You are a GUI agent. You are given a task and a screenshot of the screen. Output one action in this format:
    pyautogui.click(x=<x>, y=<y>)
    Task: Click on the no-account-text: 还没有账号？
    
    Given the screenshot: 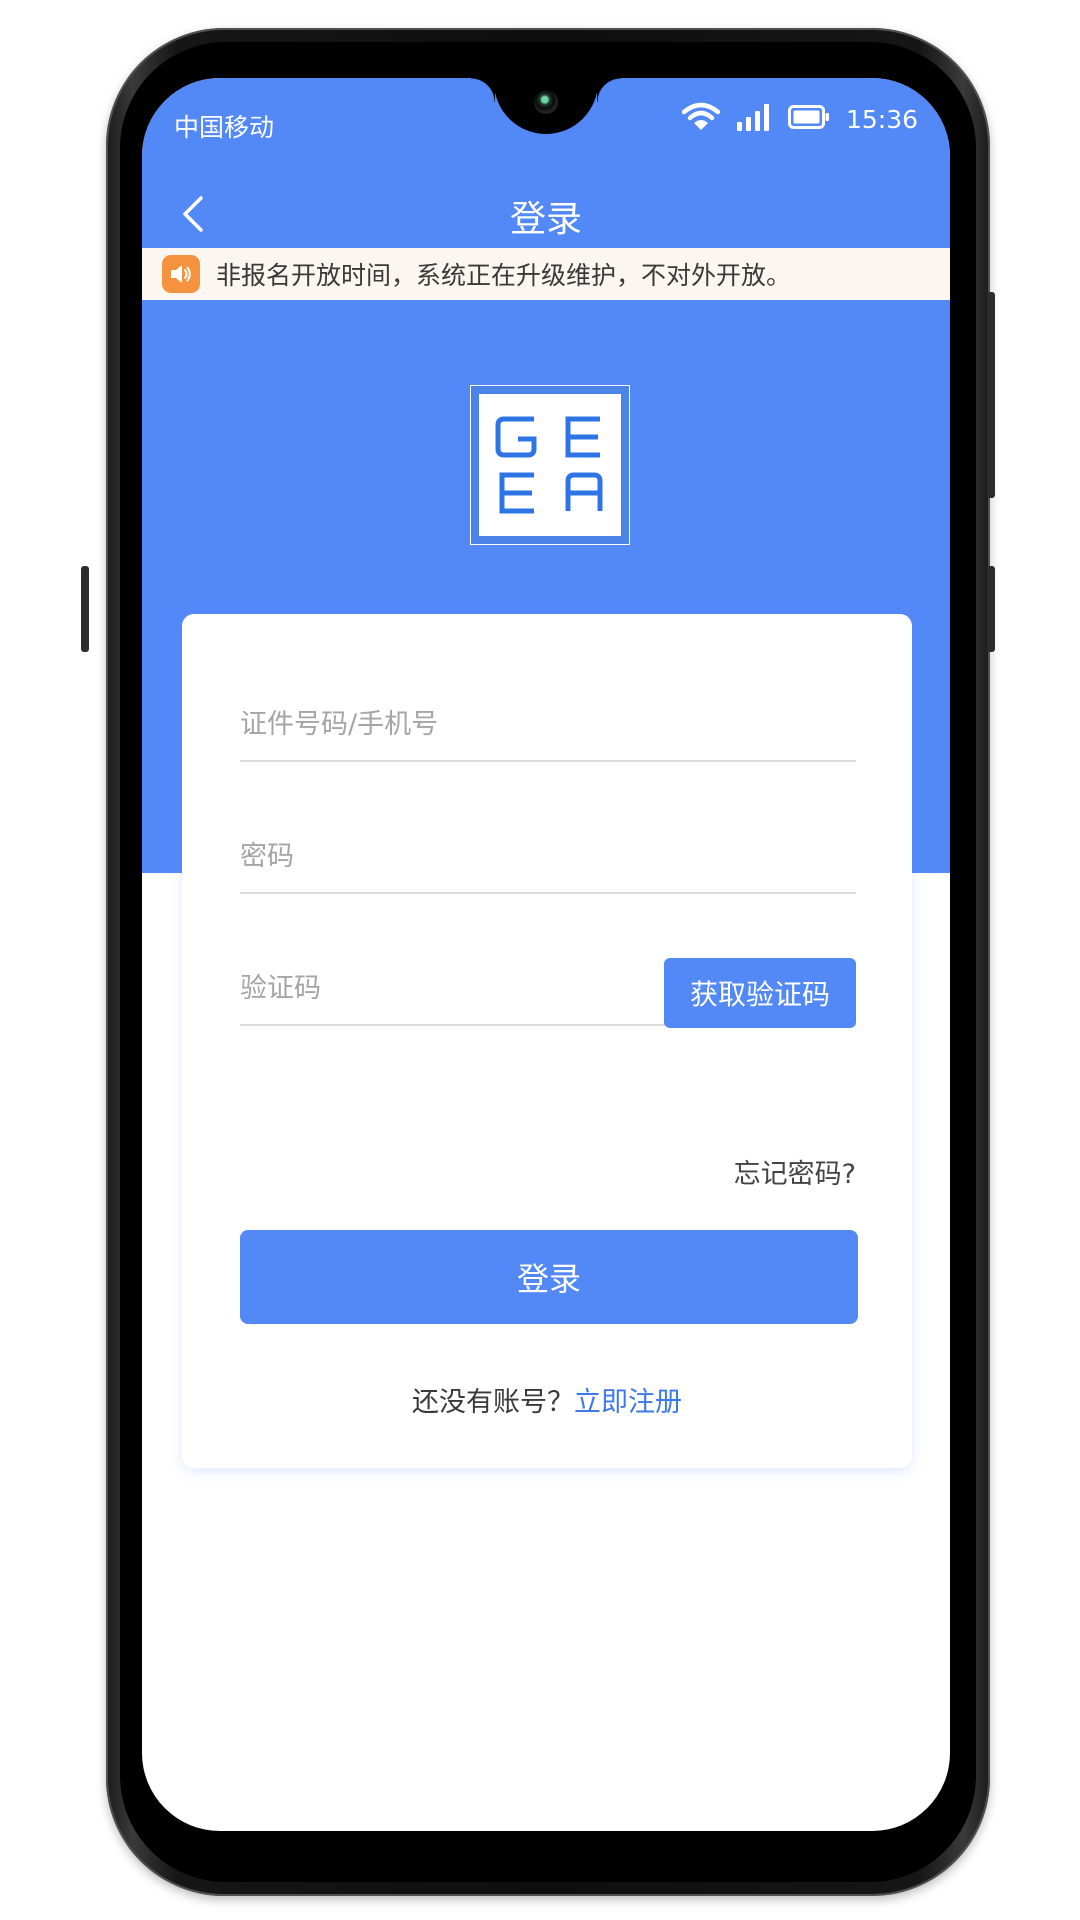 What is the action you would take?
    pyautogui.click(x=493, y=1402)
    